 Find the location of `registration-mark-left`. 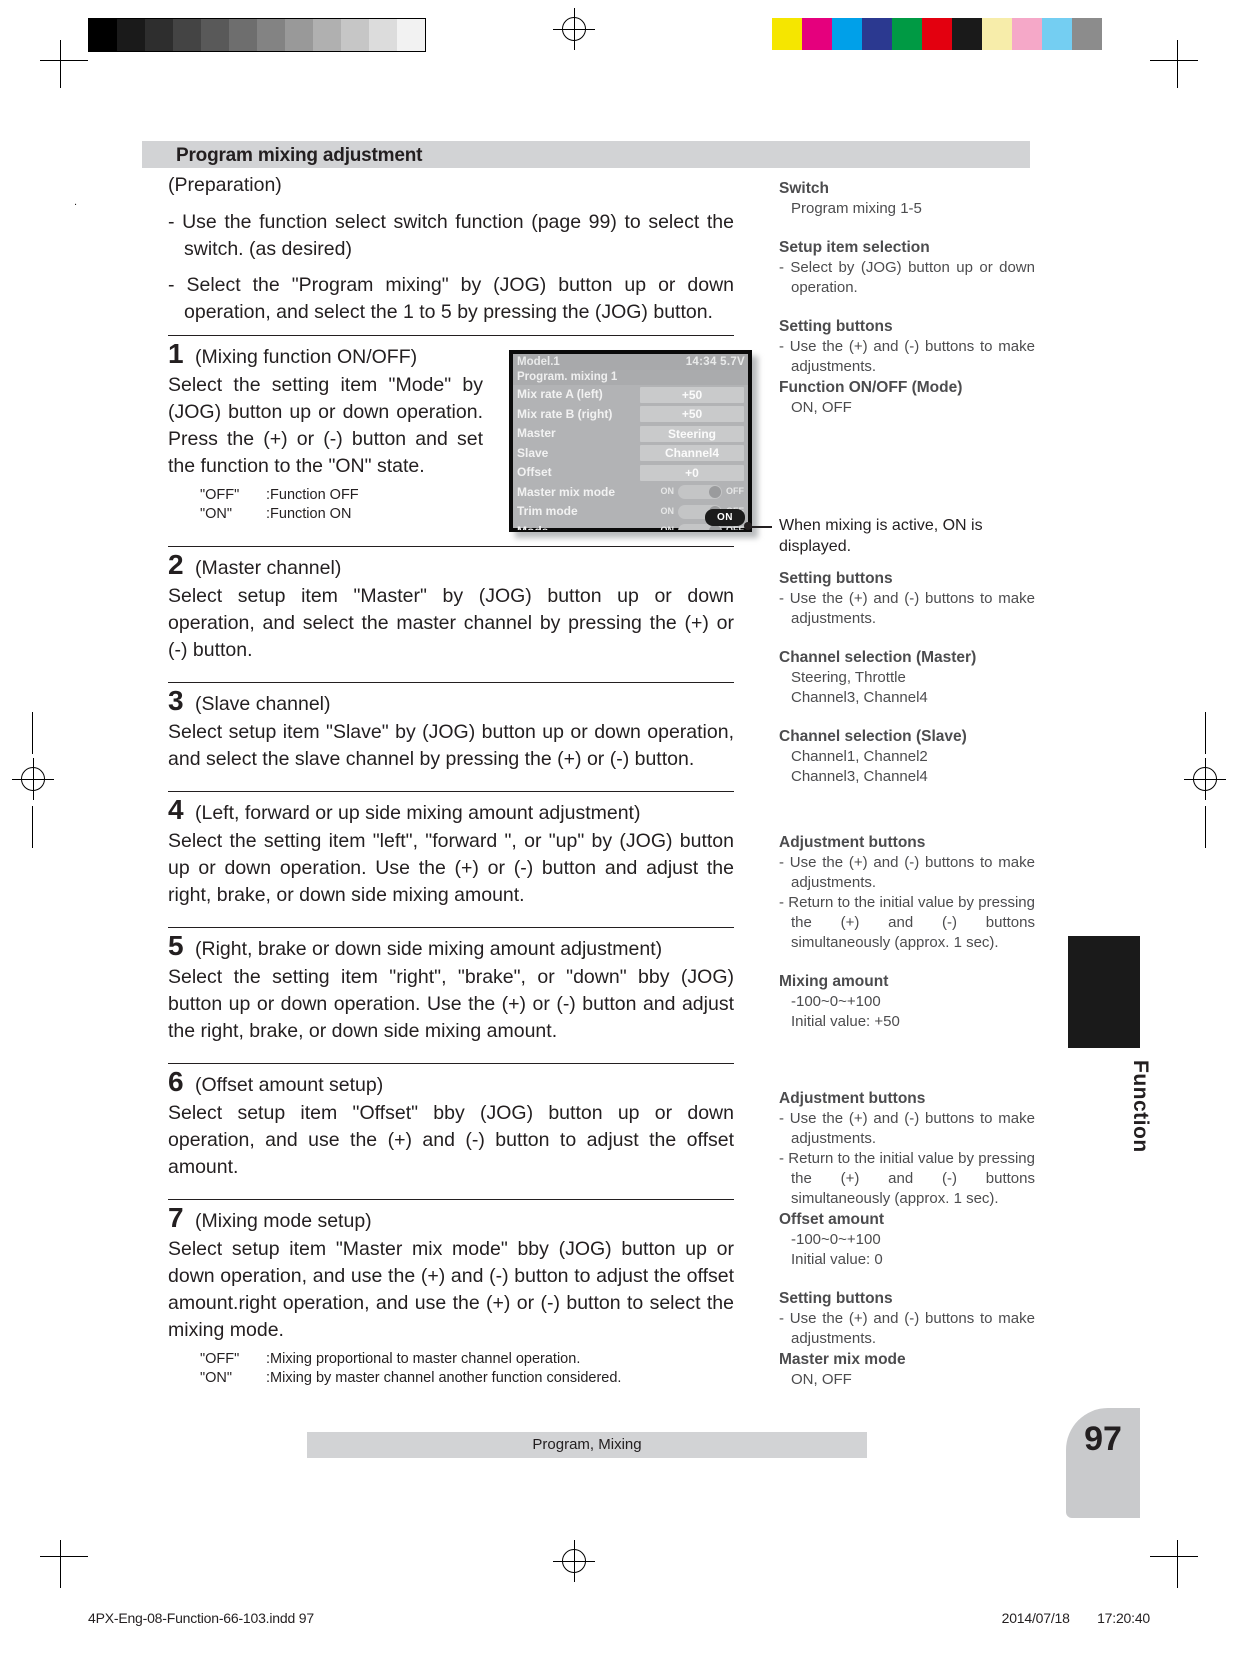

registration-mark-left is located at coordinates (33, 779).